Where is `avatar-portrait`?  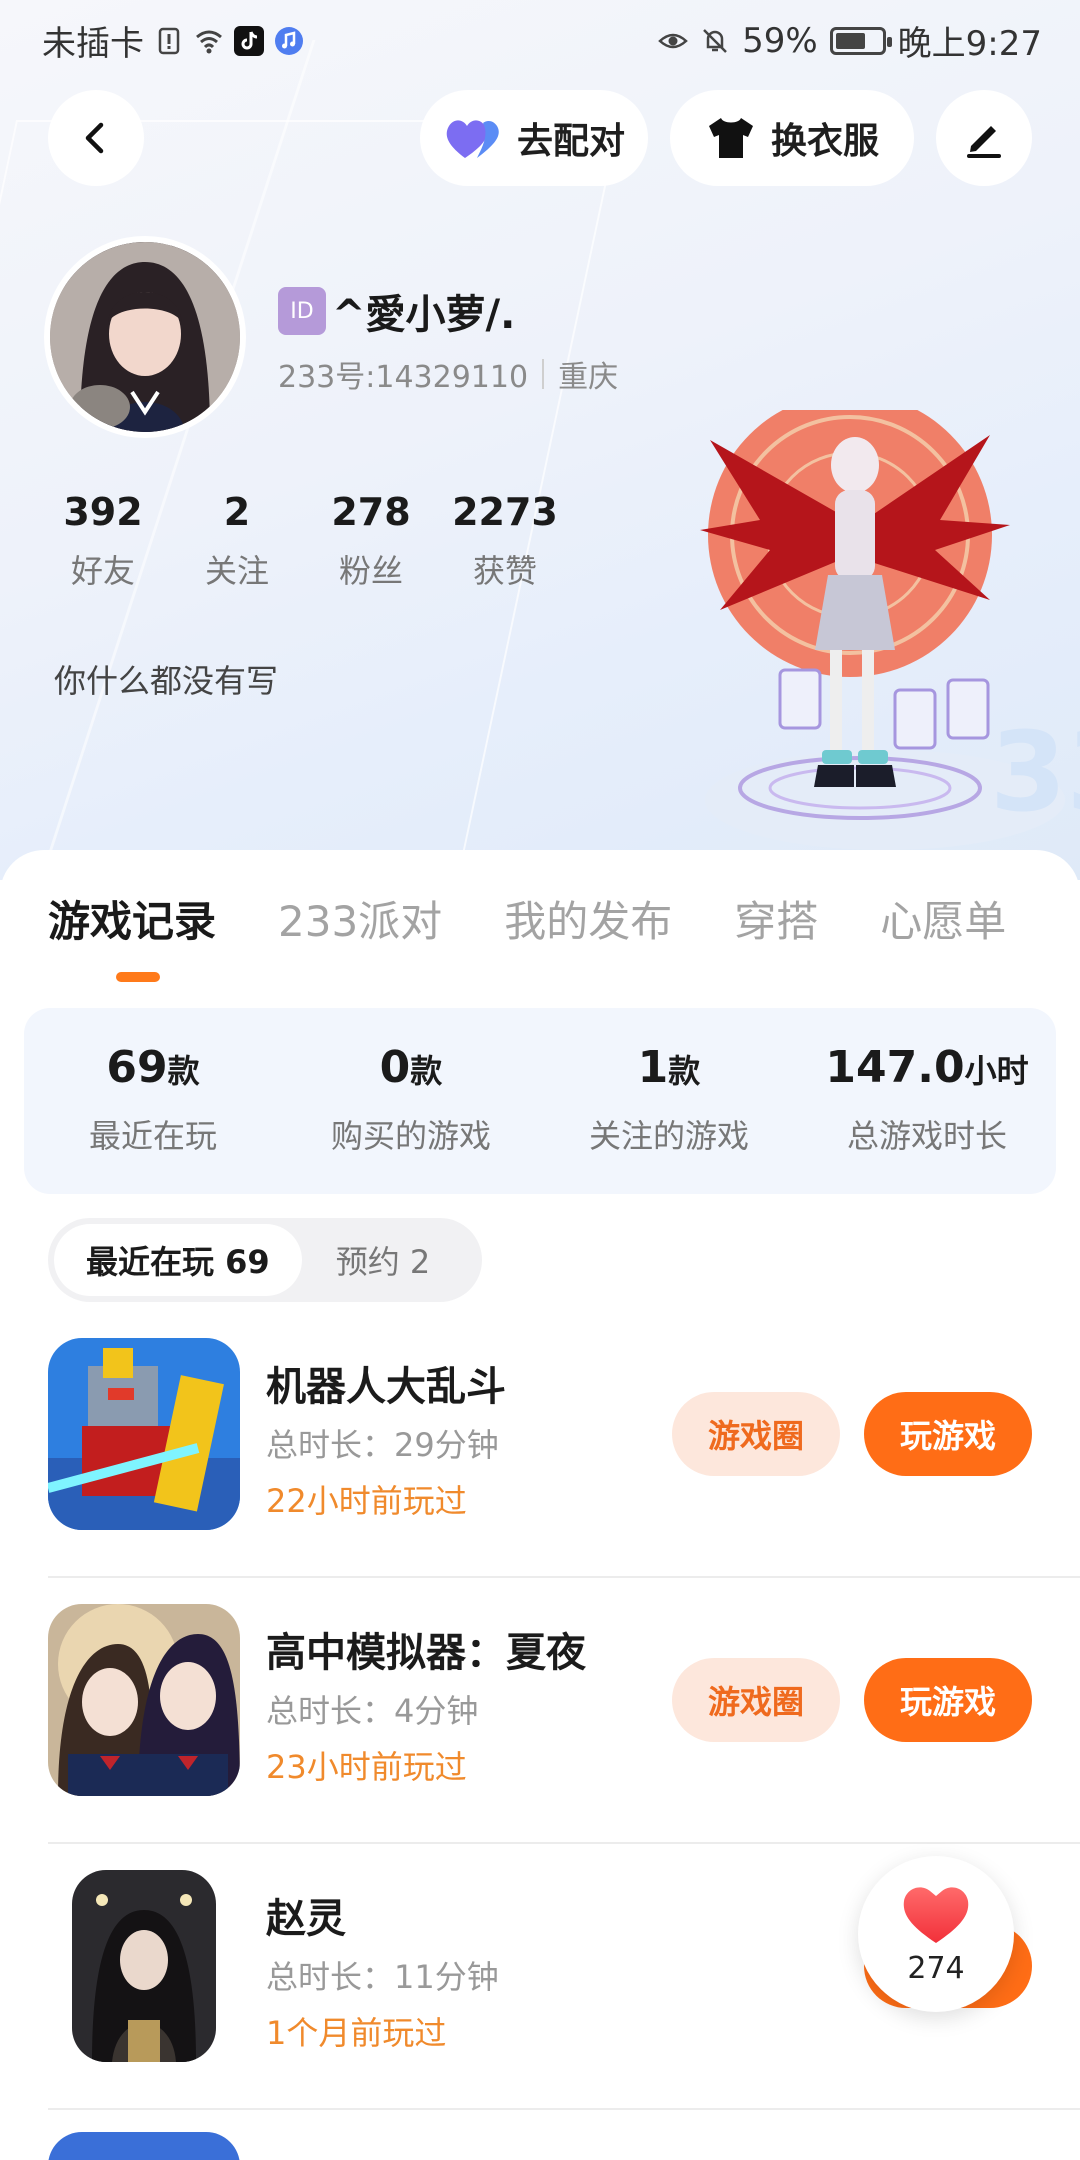 avatar-portrait is located at coordinates (145, 337).